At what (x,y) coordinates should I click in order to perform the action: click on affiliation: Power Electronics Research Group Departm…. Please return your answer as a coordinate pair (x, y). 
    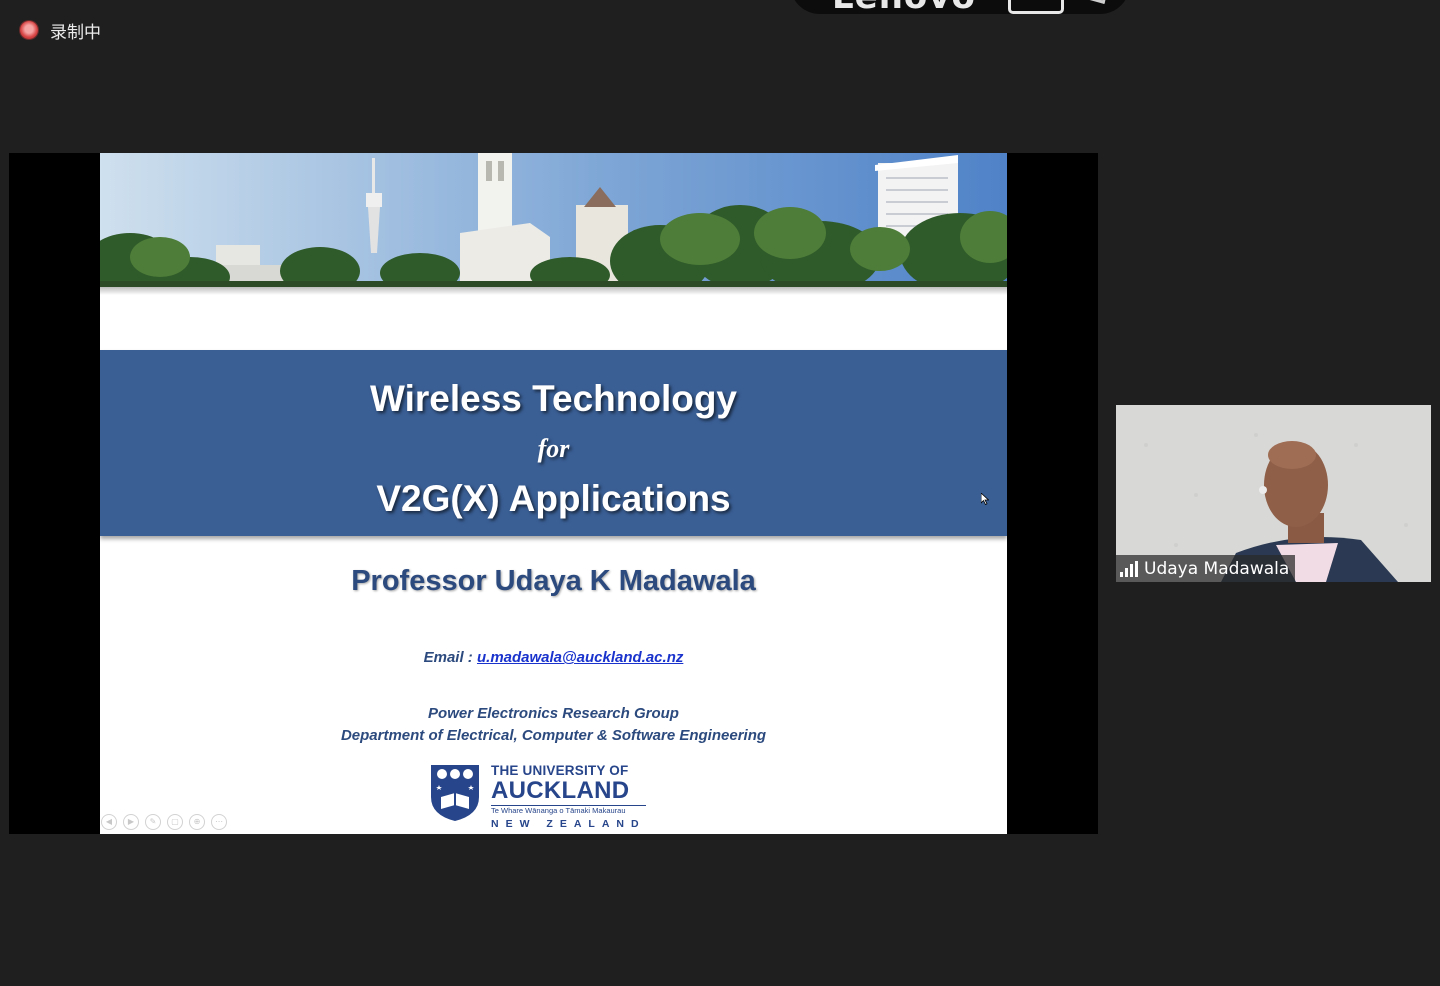
    Looking at the image, I should click on (553, 725).